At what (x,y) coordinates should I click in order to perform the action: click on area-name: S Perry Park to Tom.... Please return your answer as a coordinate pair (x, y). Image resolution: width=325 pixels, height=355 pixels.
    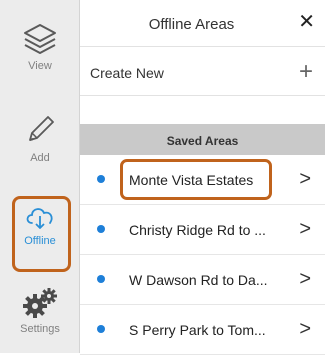
    Looking at the image, I should click on (197, 330).